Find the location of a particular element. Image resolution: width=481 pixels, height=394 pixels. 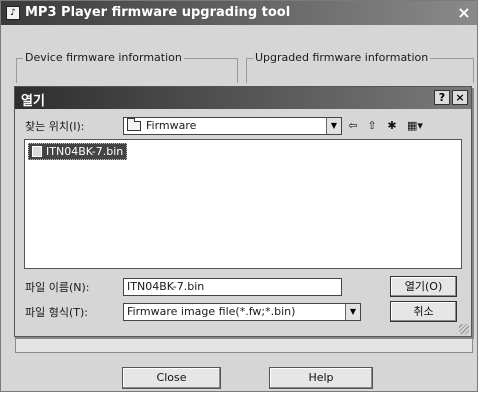

device-firmware-label: Device firmware information is located at coordinates (103, 57).